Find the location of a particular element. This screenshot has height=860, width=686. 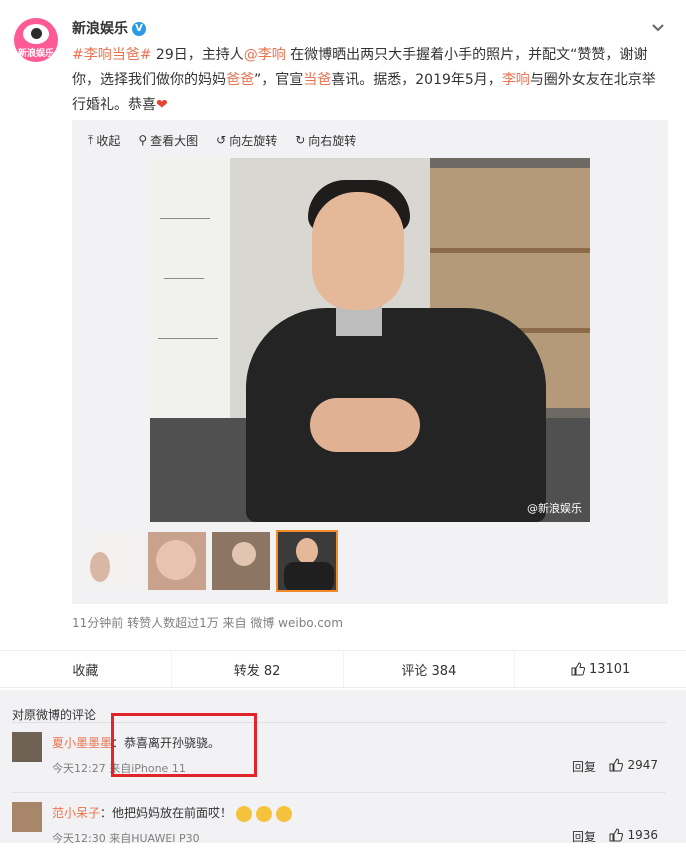

collapse-label: 收起 is located at coordinates (108, 140).